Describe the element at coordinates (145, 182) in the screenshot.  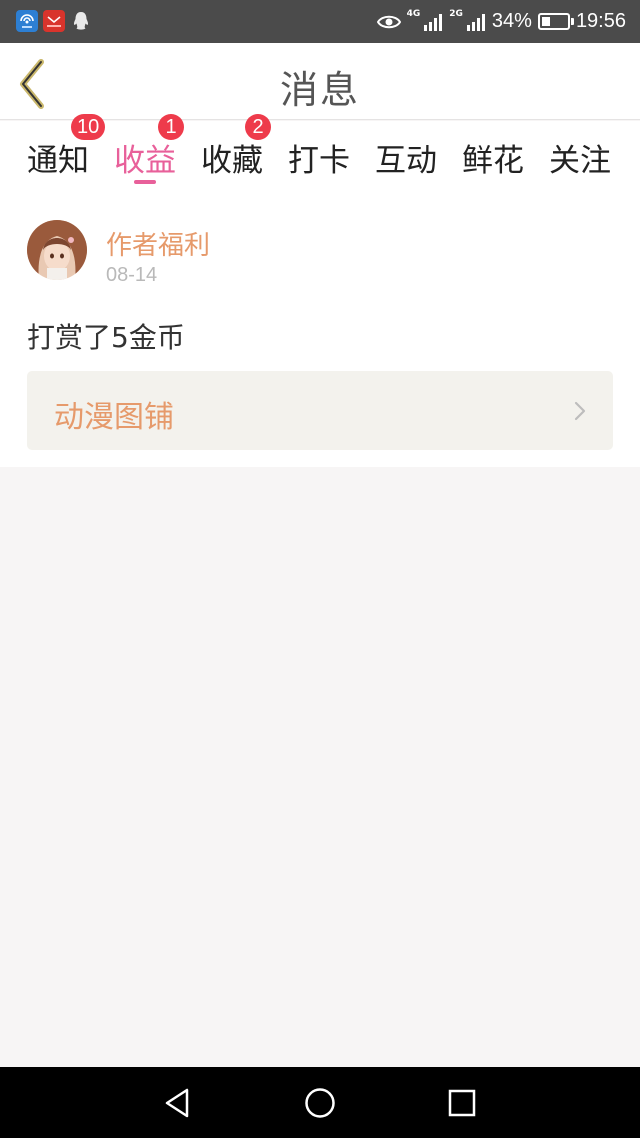
I see `tab-active-indicator` at that location.